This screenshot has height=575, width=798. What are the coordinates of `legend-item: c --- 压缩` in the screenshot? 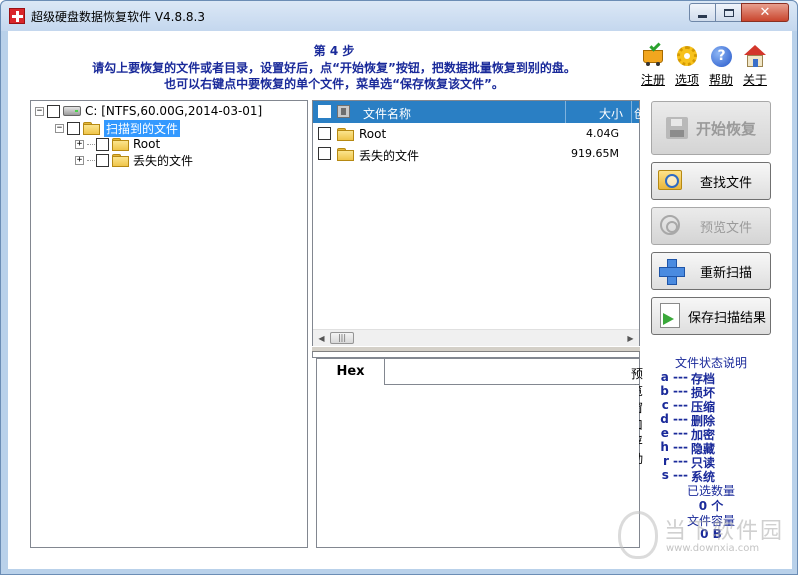 It's located at (688, 406).